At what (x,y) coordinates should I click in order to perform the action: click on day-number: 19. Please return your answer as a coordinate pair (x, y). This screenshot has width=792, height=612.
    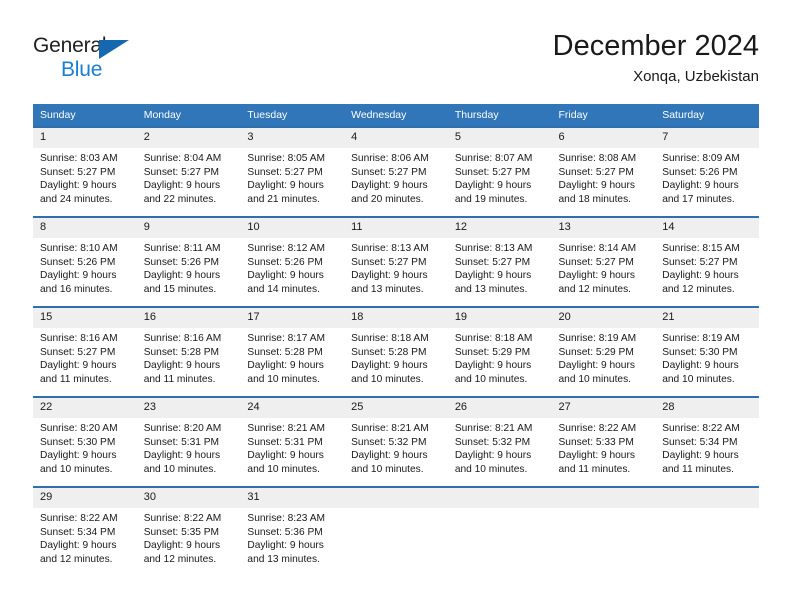
    Looking at the image, I should click on (499, 318).